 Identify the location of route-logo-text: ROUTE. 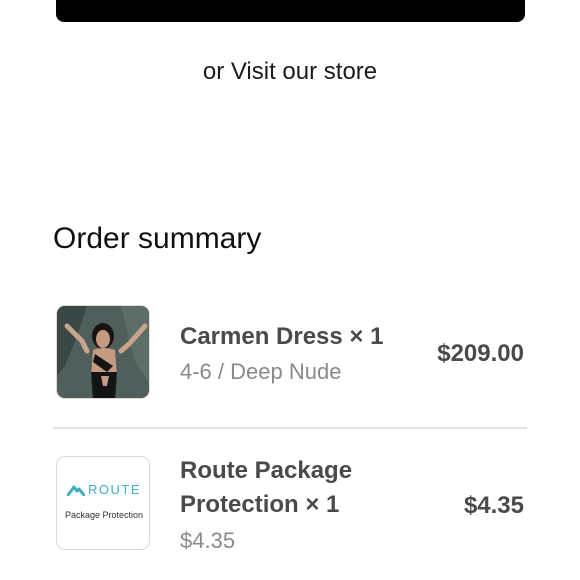
(114, 489).